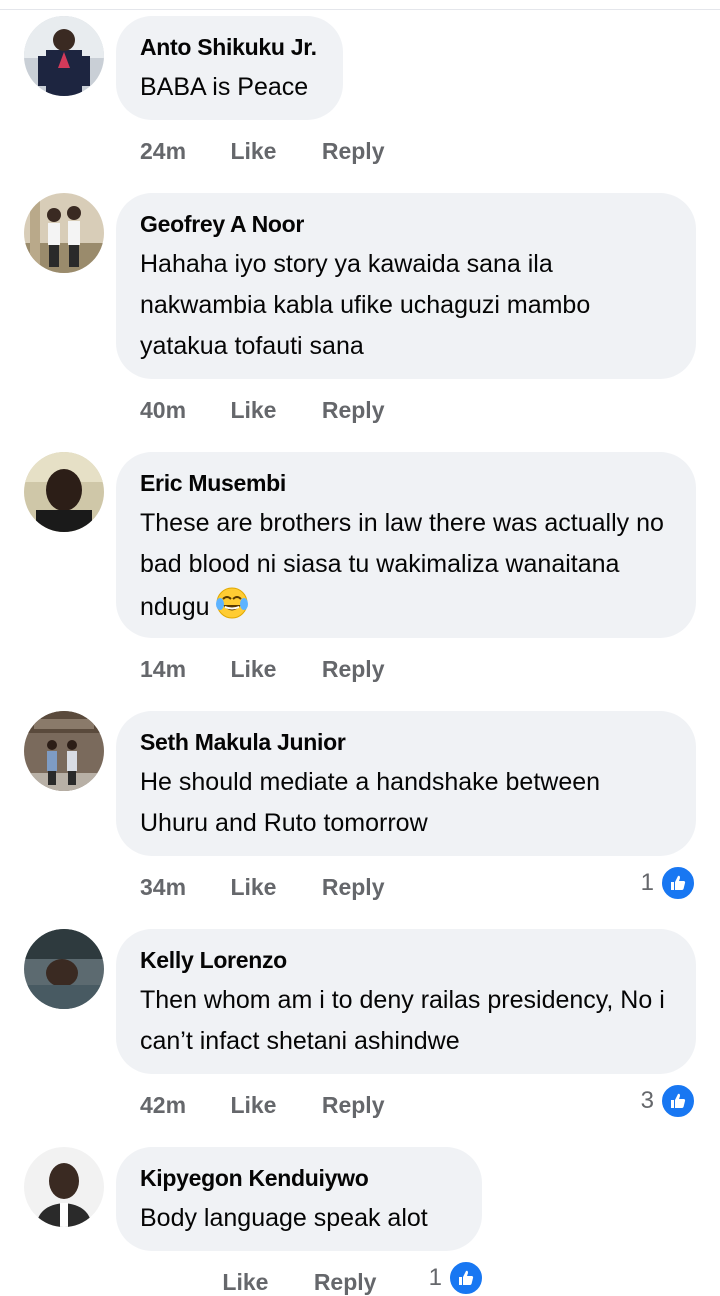 This screenshot has height=1296, width=720. I want to click on profile-photo-two-people-avatar, so click(64, 233).